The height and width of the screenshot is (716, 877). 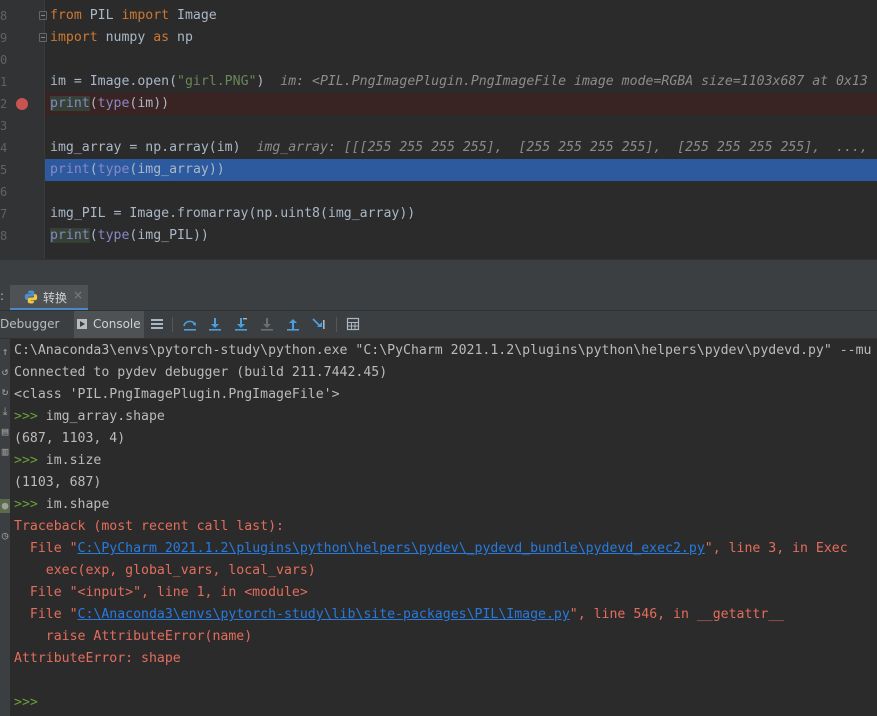 What do you see at coordinates (215, 324) in the screenshot?
I see `step-into-icon` at bounding box center [215, 324].